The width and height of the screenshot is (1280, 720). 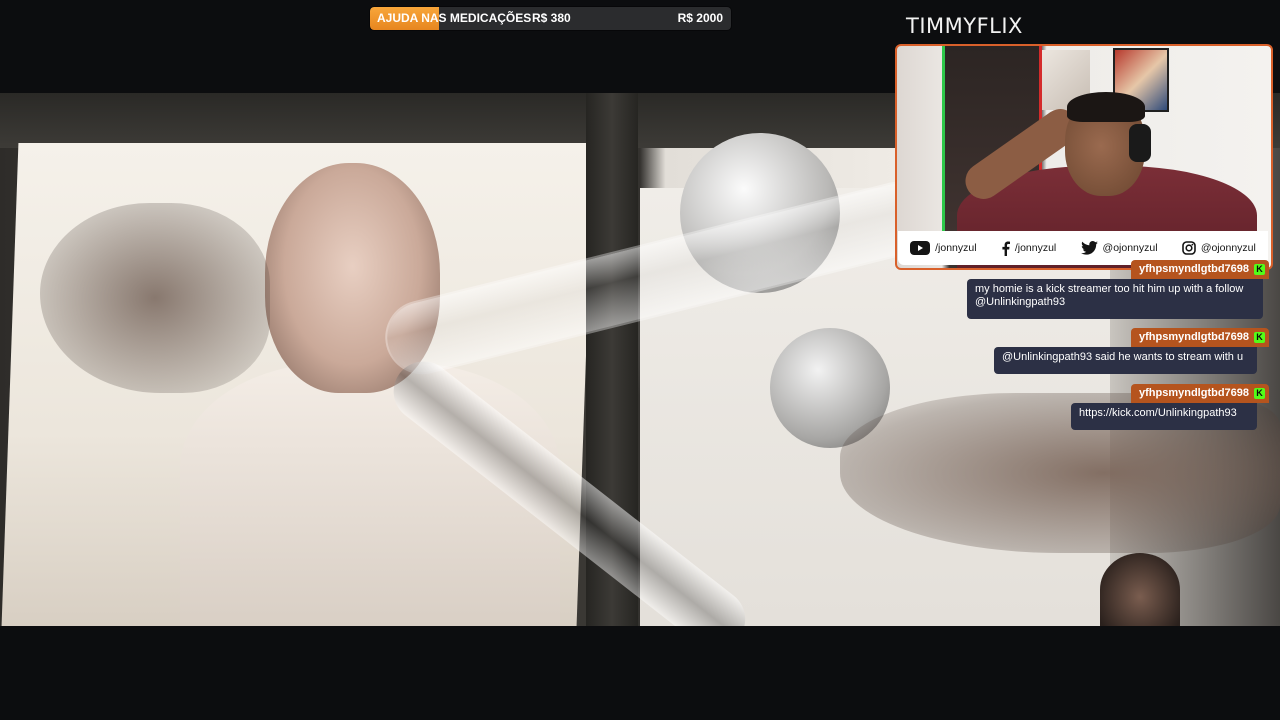 What do you see at coordinates (1140, 589) in the screenshot?
I see `video-person-head` at bounding box center [1140, 589].